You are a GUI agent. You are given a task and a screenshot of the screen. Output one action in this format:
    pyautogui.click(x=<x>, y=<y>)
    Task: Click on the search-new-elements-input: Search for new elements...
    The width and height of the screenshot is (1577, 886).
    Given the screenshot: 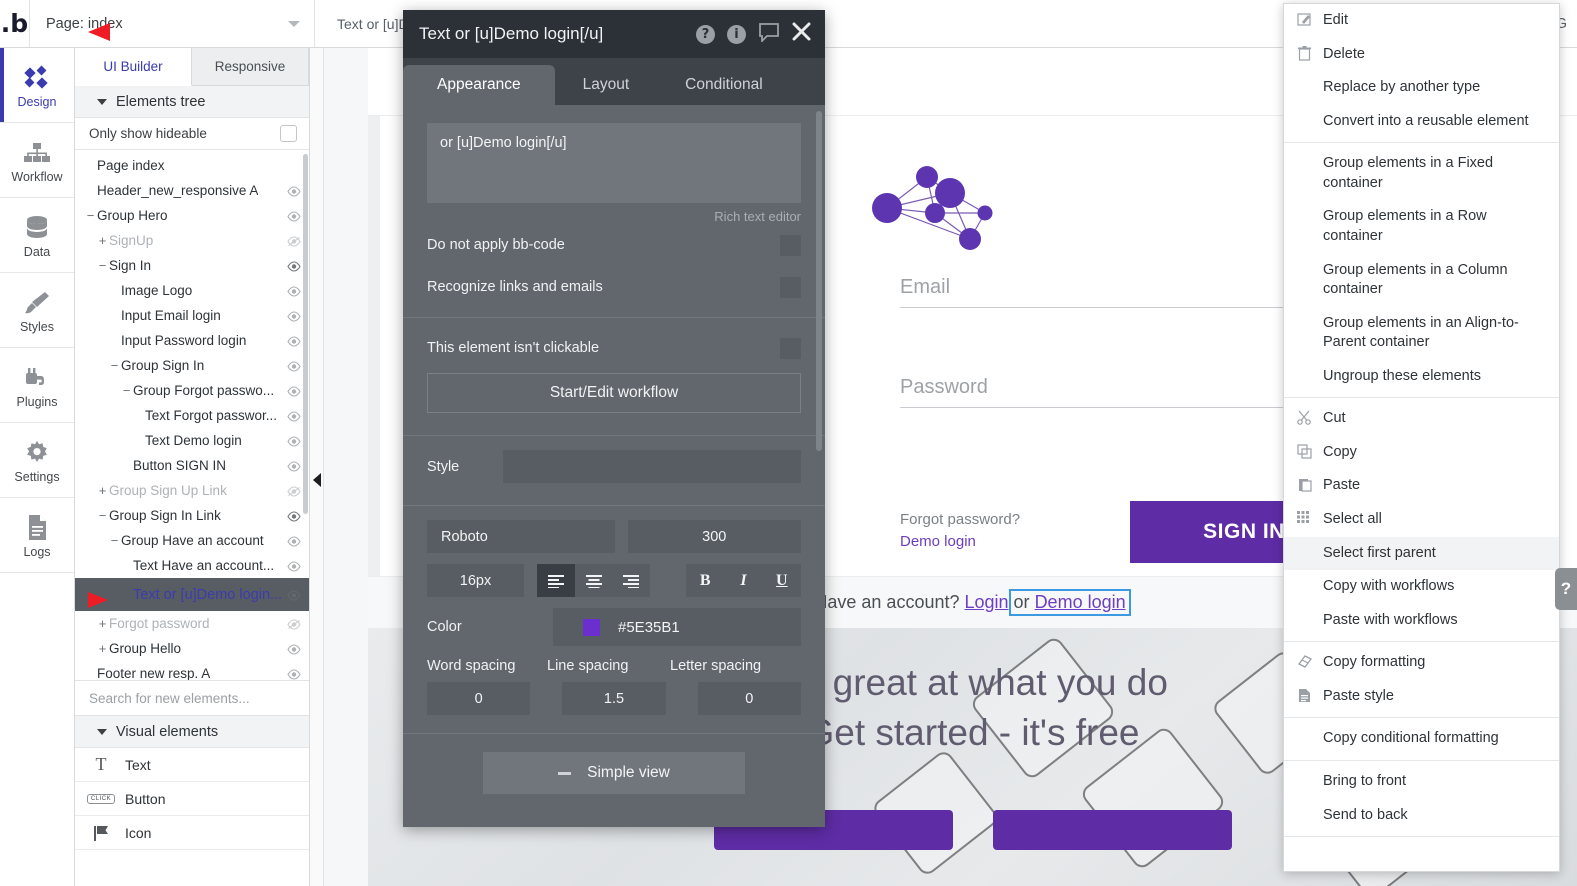 What is the action you would take?
    pyautogui.click(x=192, y=698)
    